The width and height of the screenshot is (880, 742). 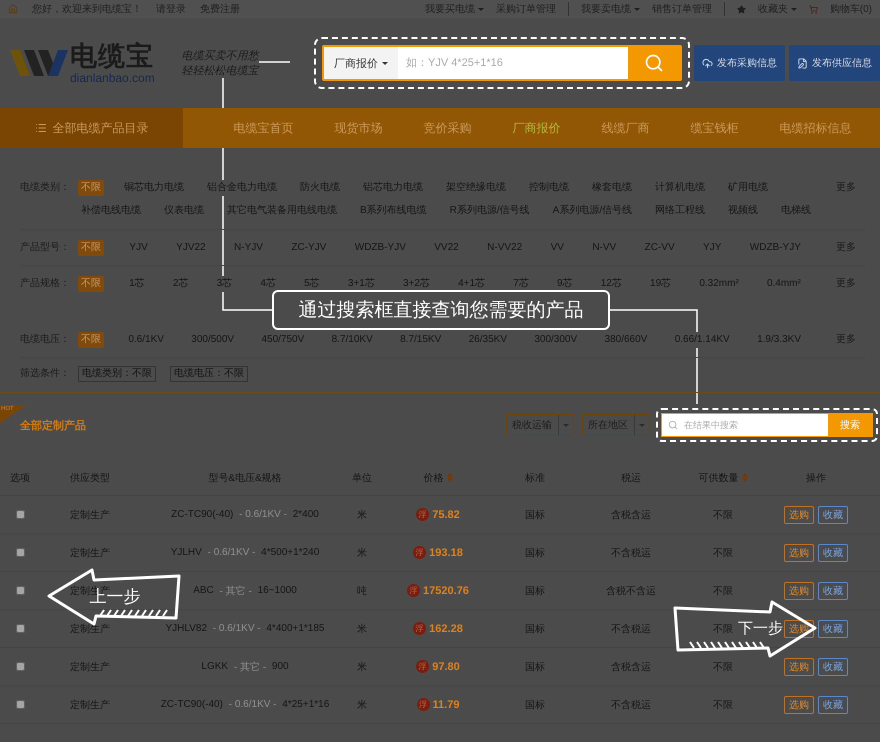 What do you see at coordinates (117, 374) in the screenshot?
I see `condition-chip: 电缆类别：不限` at bounding box center [117, 374].